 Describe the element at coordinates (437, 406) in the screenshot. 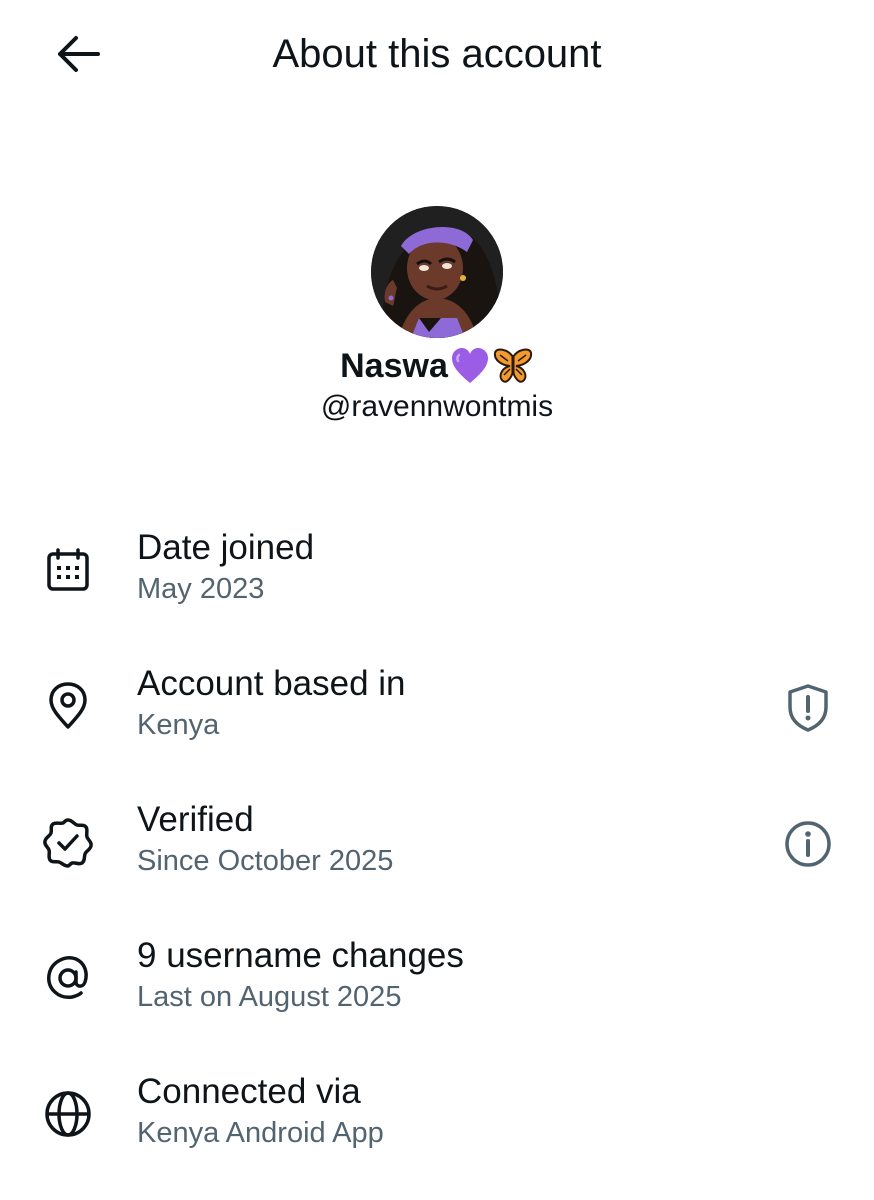

I see `username-handle: @ravennwontmis` at that location.